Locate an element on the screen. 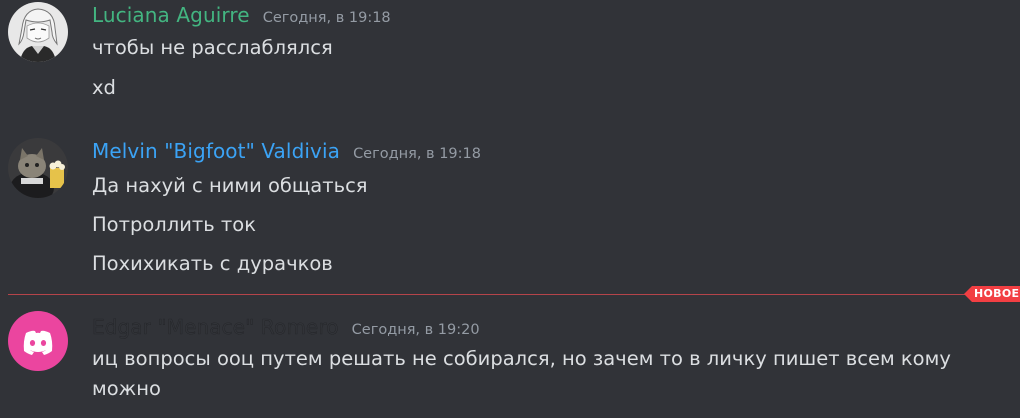 This screenshot has width=1020, height=418. message-timestamp: Сегодня, в 19:20 is located at coordinates (416, 330).